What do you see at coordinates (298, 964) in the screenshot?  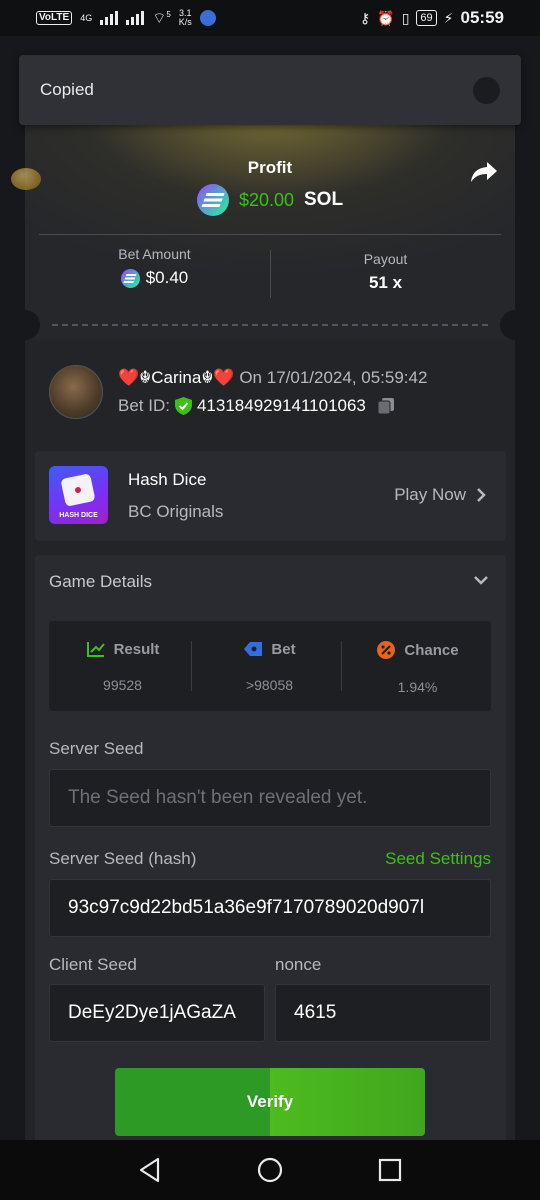 I see `nonce-label: nonce` at bounding box center [298, 964].